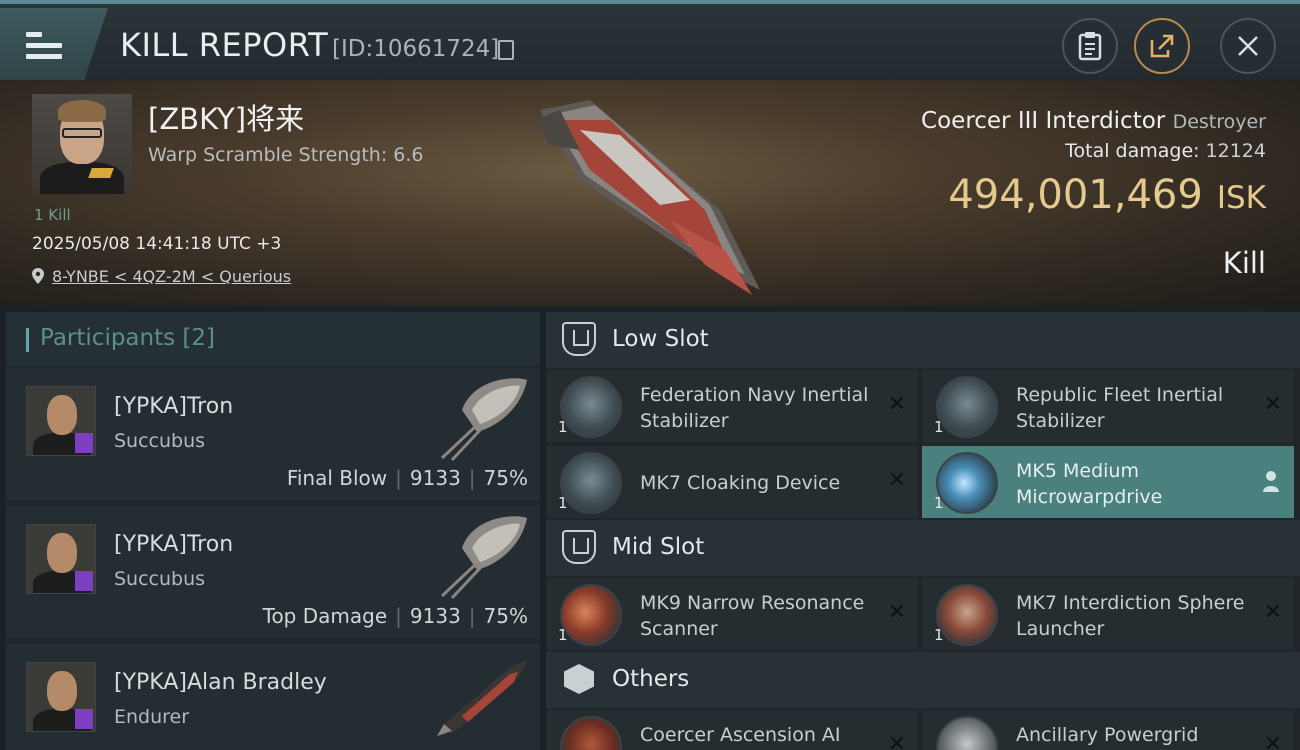  What do you see at coordinates (273, 697) in the screenshot?
I see `participant-card: [YPKA]Alan Bradley Endurer` at bounding box center [273, 697].